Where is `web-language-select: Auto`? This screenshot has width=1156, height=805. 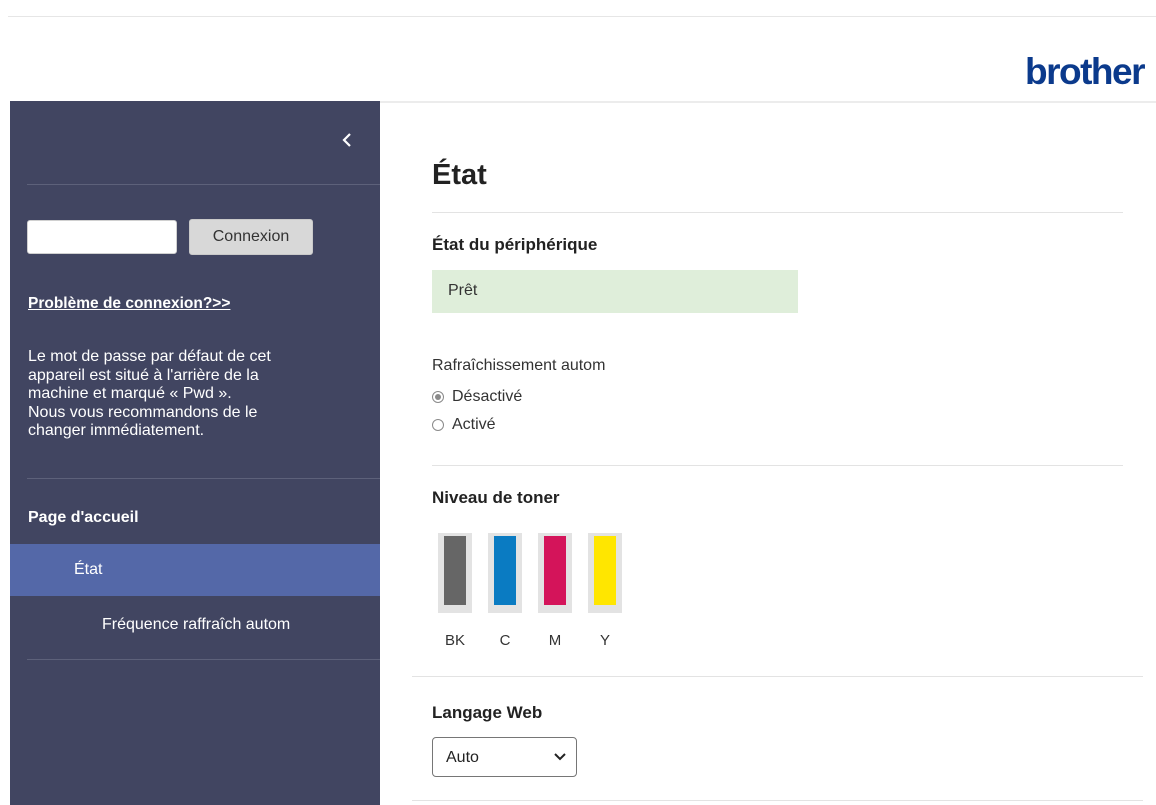
web-language-select: Auto is located at coordinates (504, 757).